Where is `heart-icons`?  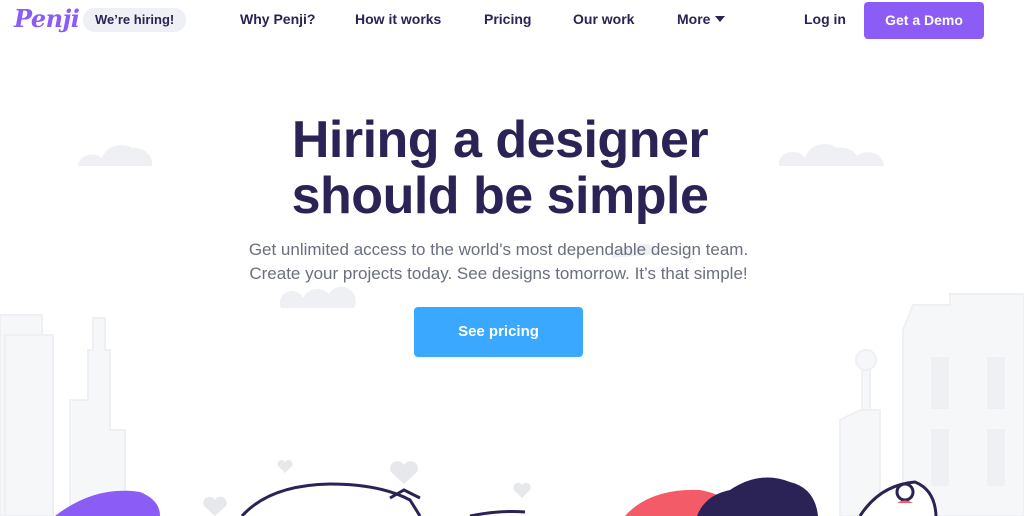
heart-icons is located at coordinates (367, 487).